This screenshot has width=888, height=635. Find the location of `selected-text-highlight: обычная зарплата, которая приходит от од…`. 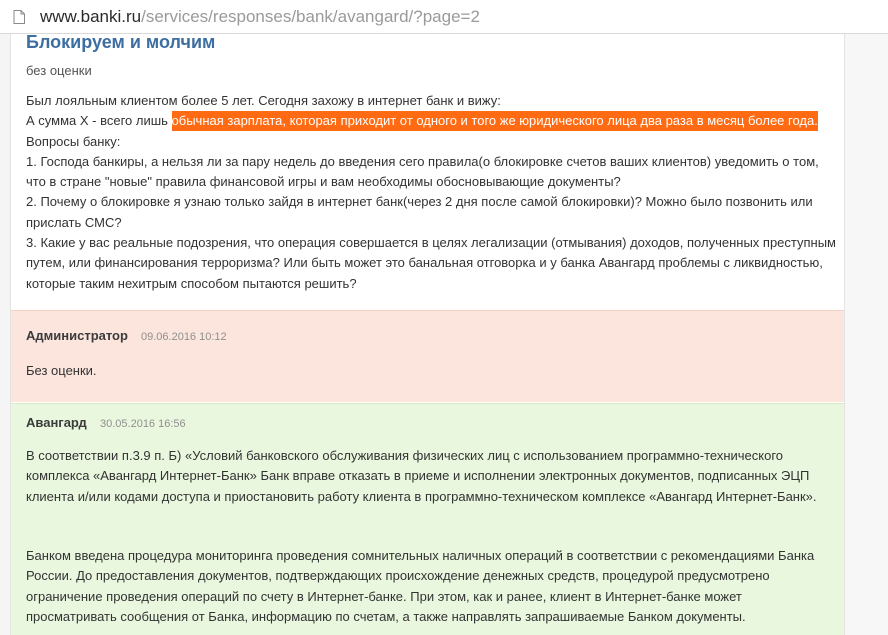

selected-text-highlight: обычная зарплата, которая приходит от од… is located at coordinates (494, 121).